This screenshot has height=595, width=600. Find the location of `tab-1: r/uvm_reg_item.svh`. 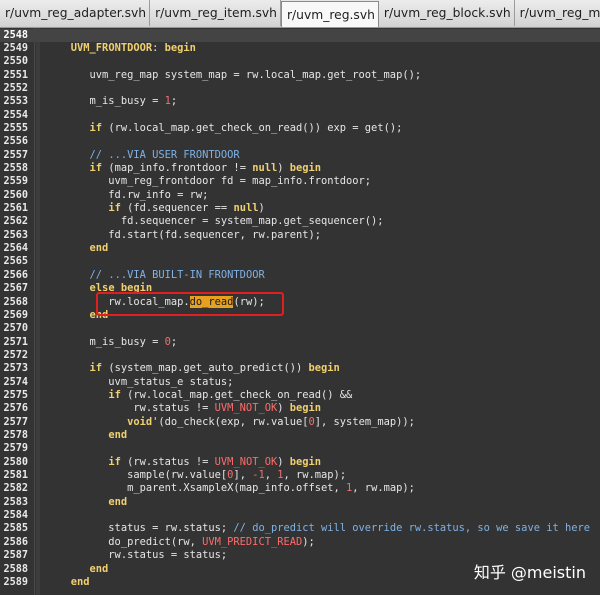

tab-1: r/uvm_reg_item.svh is located at coordinates (215, 13).